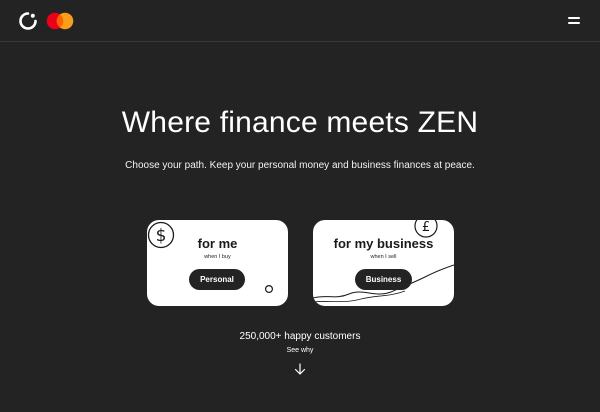 This screenshot has height=412, width=600. I want to click on dollar-coin-icon: $, so click(210, 257).